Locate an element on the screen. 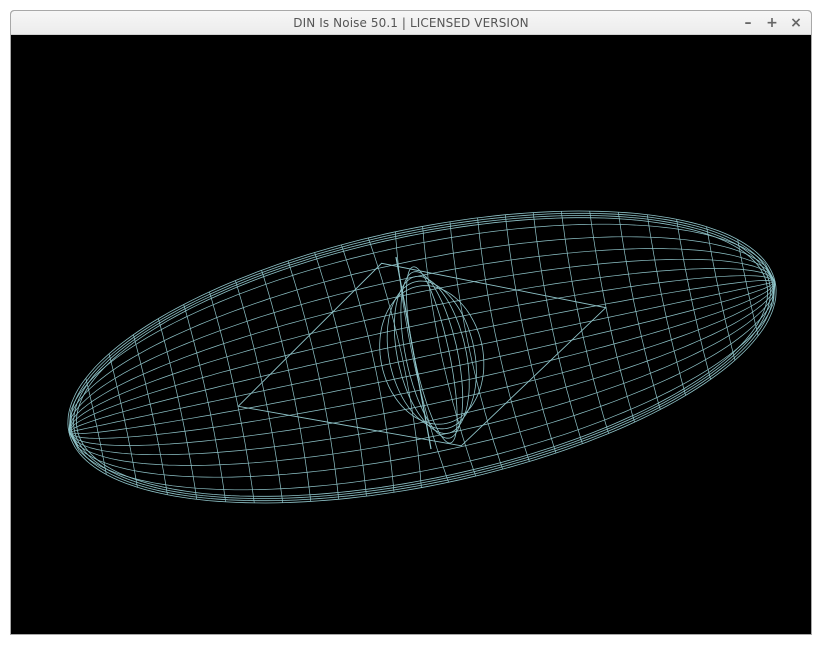 The image size is (822, 645). maximize-button: + is located at coordinates (772, 23).